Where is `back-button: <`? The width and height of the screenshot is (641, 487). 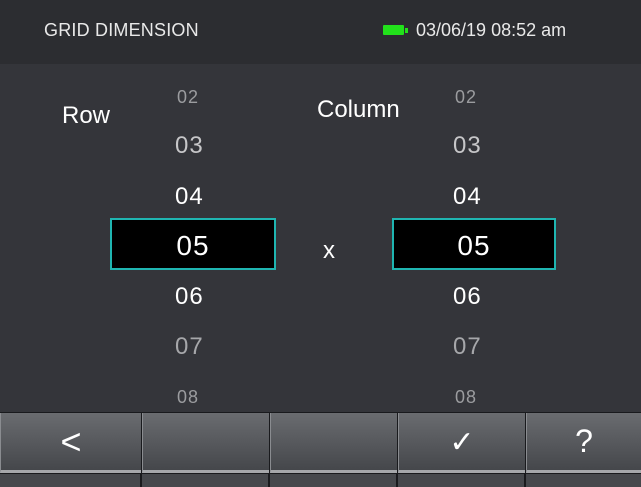 back-button: < is located at coordinates (70, 443).